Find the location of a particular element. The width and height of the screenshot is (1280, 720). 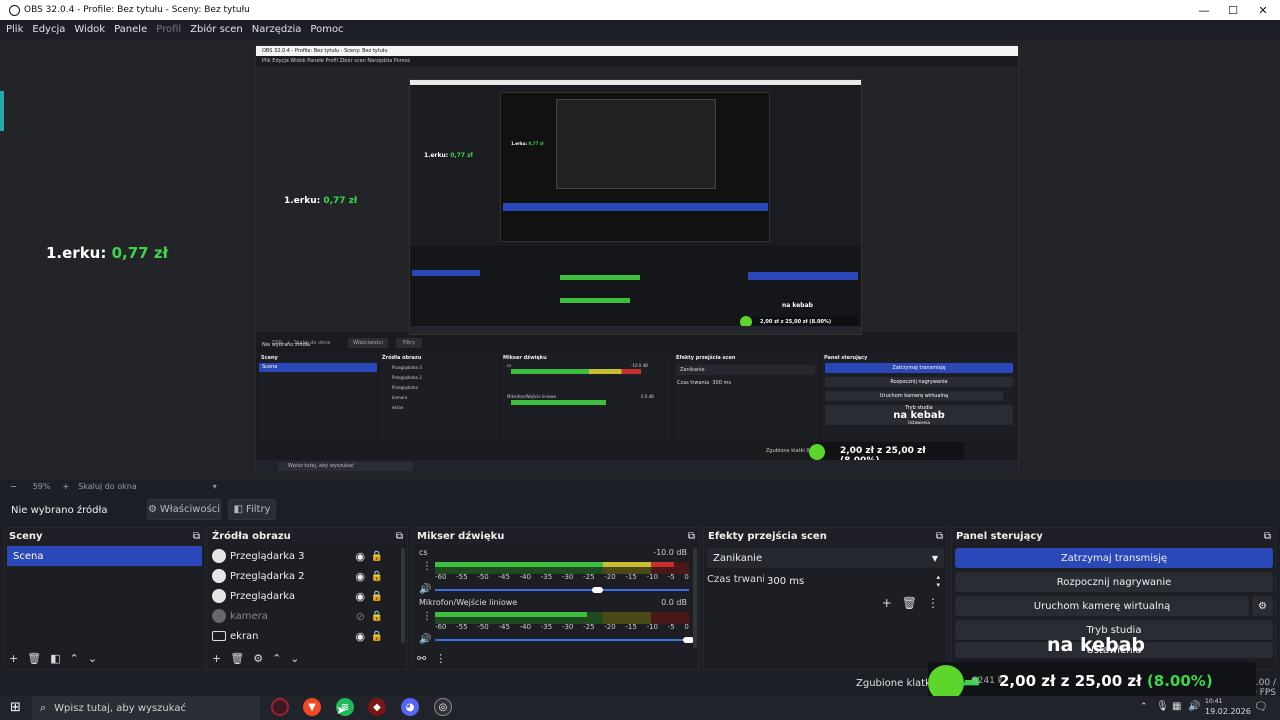

windows-start-icon: ⊞ is located at coordinates (15, 707).